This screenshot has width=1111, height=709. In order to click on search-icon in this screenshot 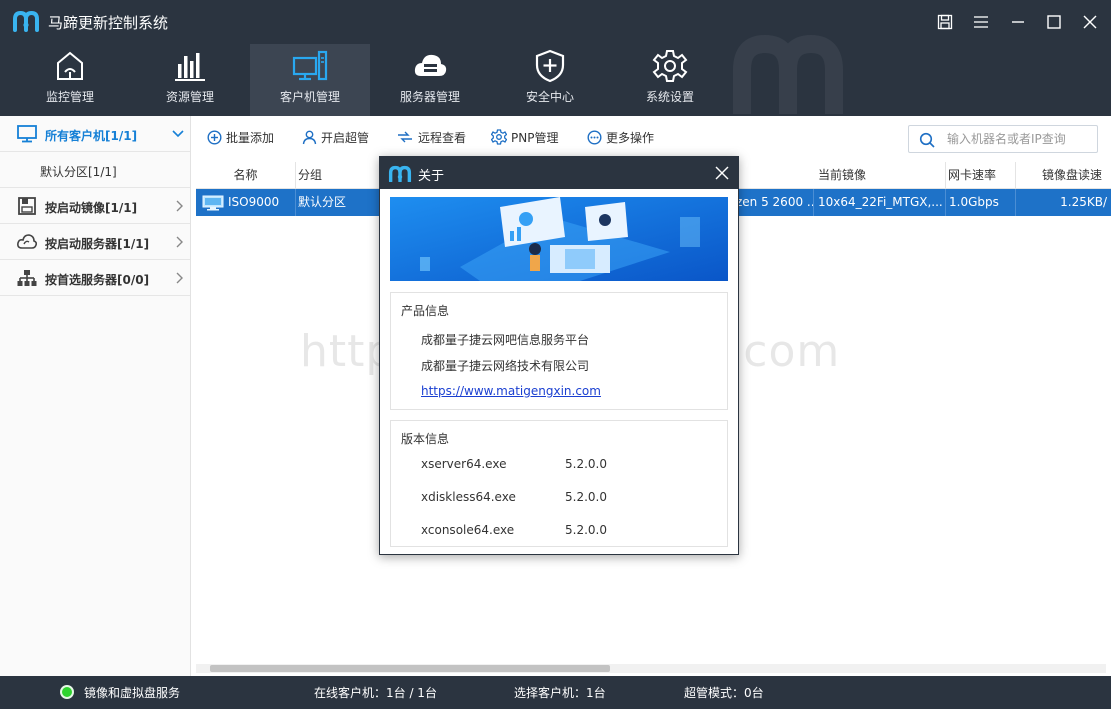, I will do `click(927, 140)`.